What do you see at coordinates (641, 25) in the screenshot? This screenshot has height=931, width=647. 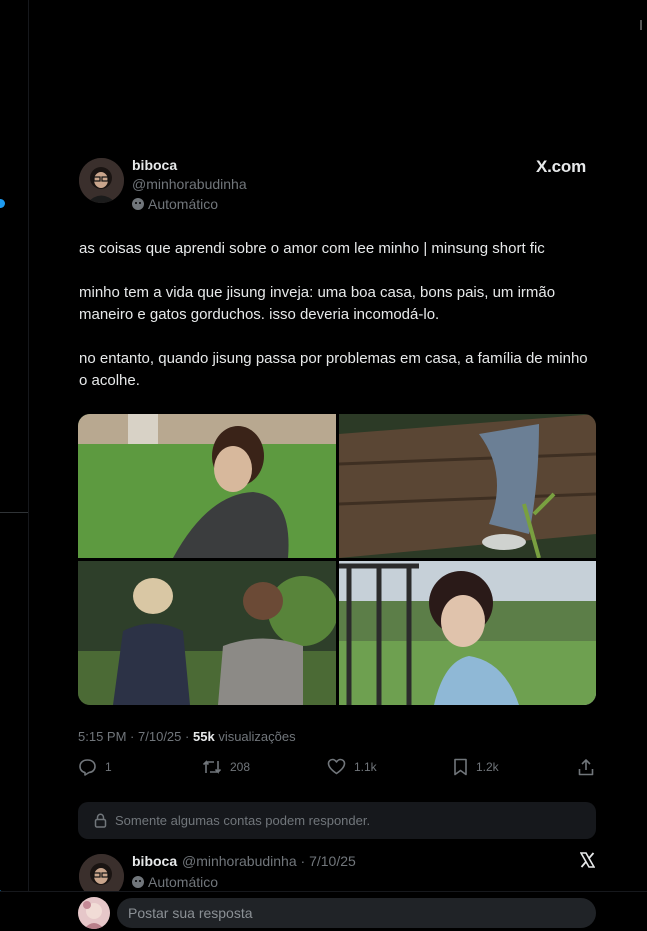 I see `scrollbar-thumb` at bounding box center [641, 25].